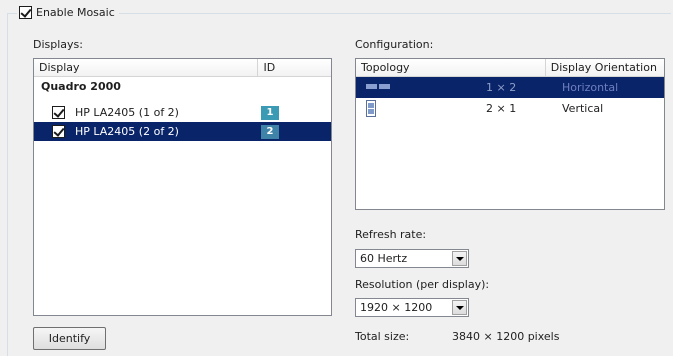  I want to click on displays-list-header: Display ID, so click(182, 68).